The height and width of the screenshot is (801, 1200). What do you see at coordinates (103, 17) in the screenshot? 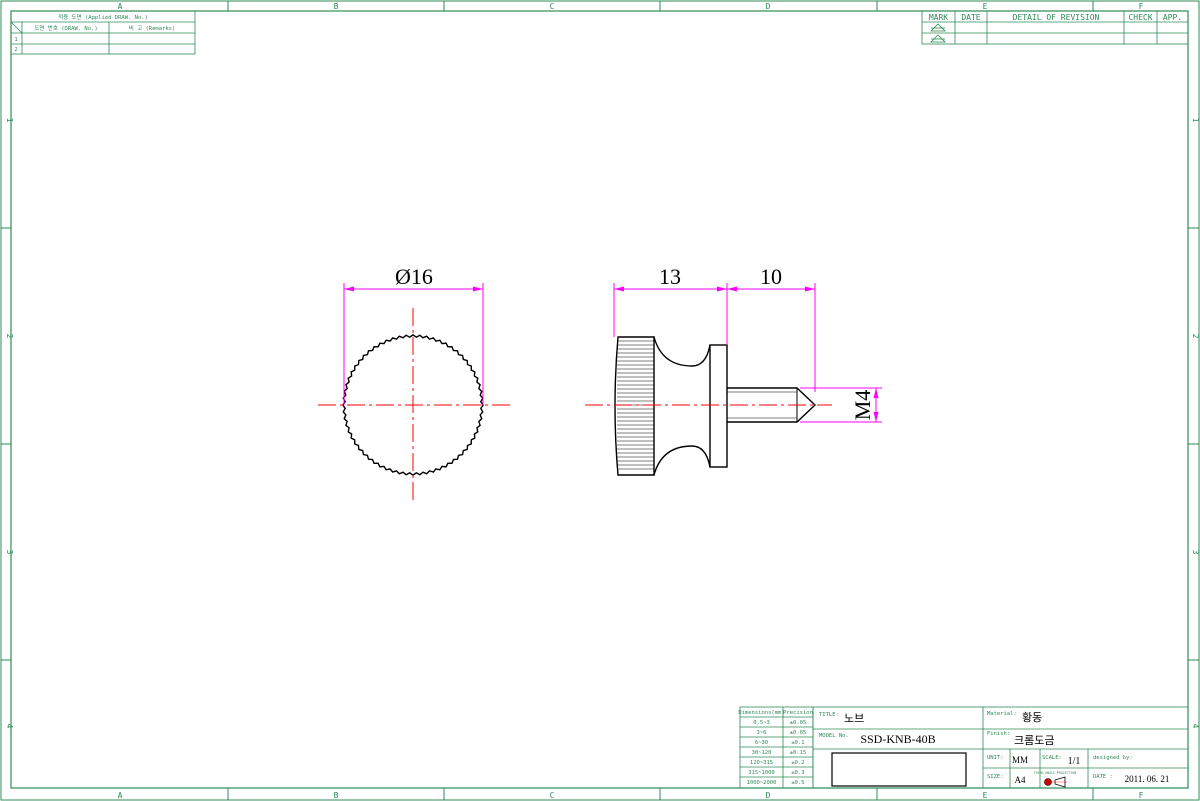
I see `applied-table-header: 적용 도면 (Applied DRAW. No.)` at bounding box center [103, 17].